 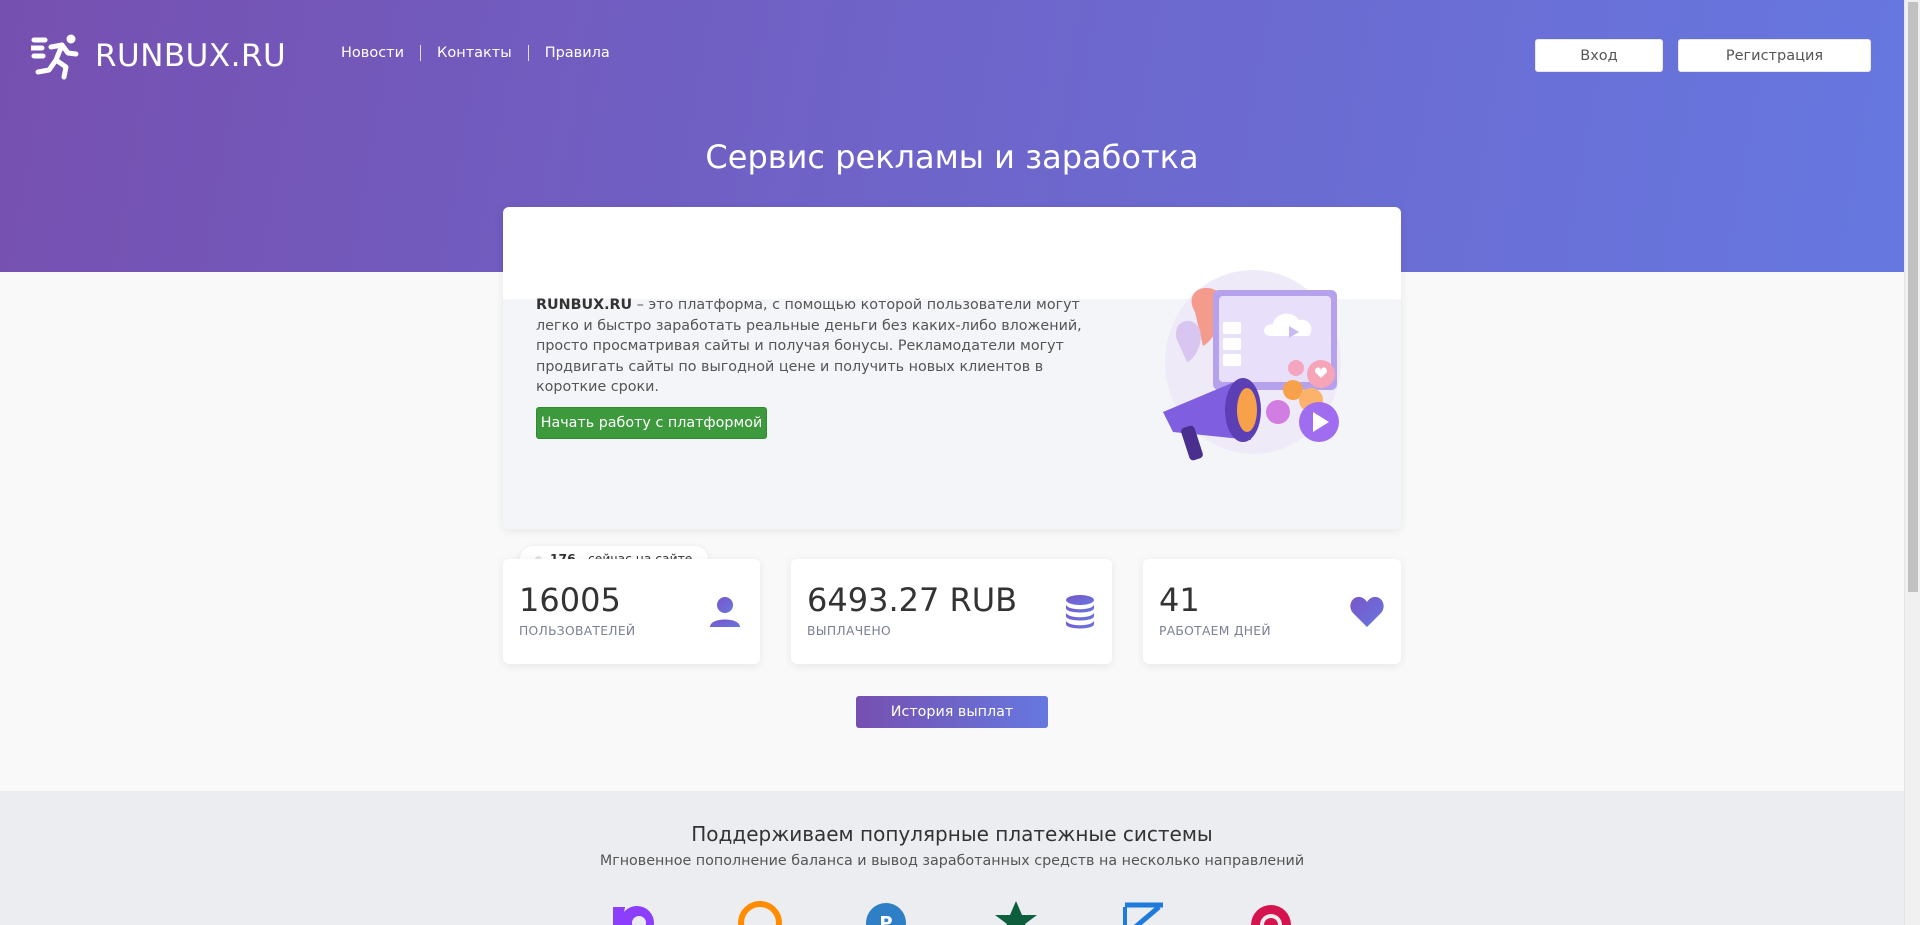 I want to click on webmoney-icon, so click(x=1144, y=913).